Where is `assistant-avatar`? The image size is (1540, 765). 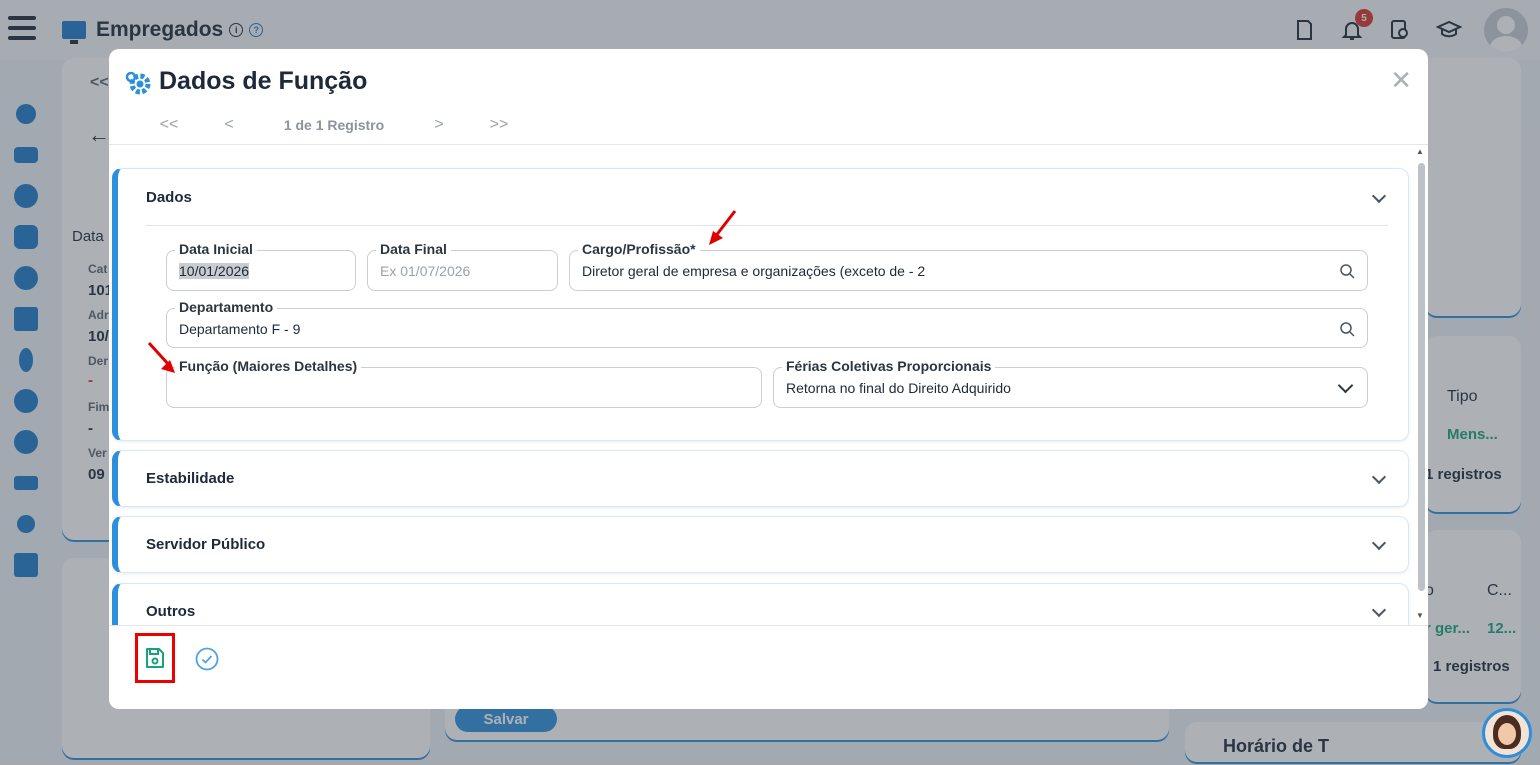 assistant-avatar is located at coordinates (1507, 733).